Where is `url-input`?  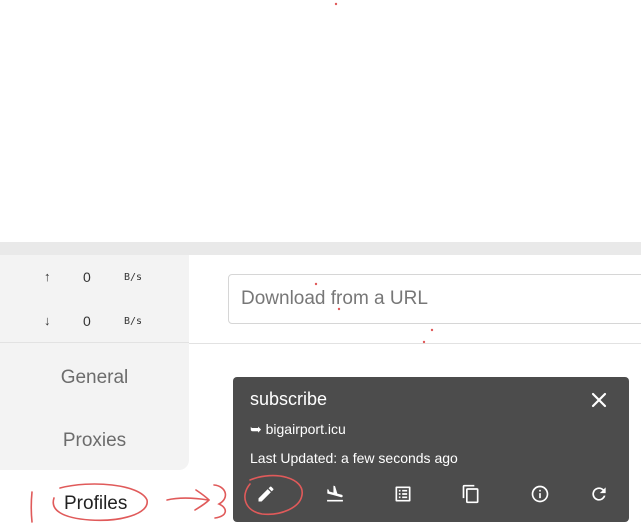
url-input is located at coordinates (435, 299).